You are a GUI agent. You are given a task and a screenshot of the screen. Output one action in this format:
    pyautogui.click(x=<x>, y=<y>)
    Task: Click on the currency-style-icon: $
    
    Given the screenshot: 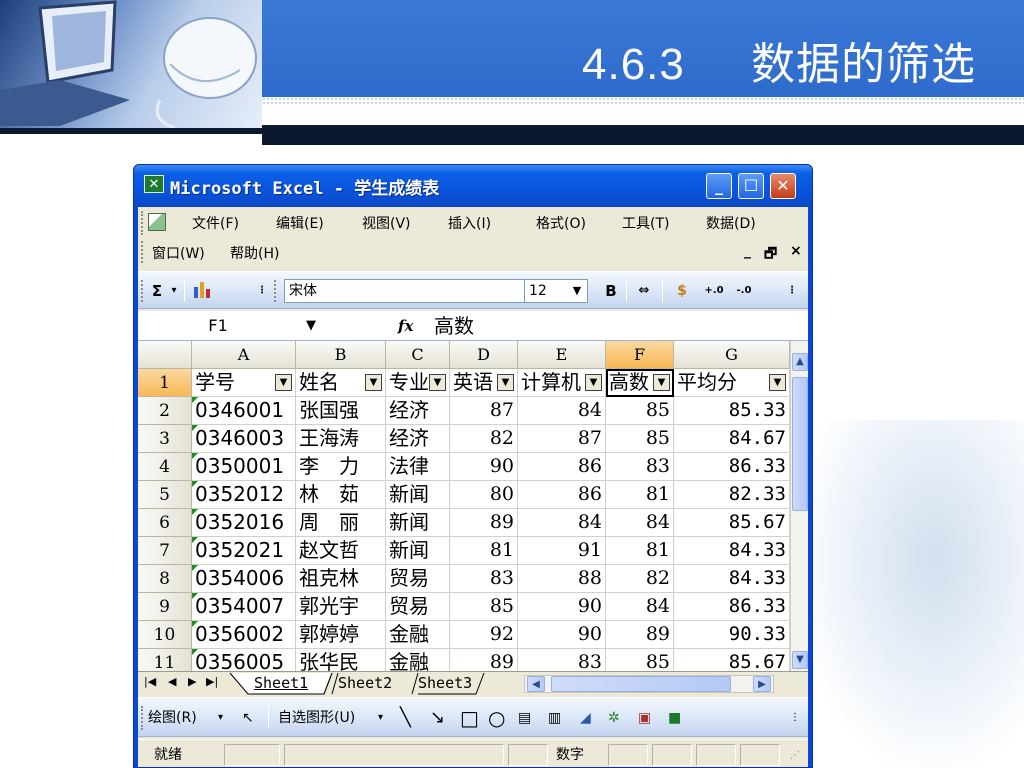 What is the action you would take?
    pyautogui.click(x=682, y=291)
    